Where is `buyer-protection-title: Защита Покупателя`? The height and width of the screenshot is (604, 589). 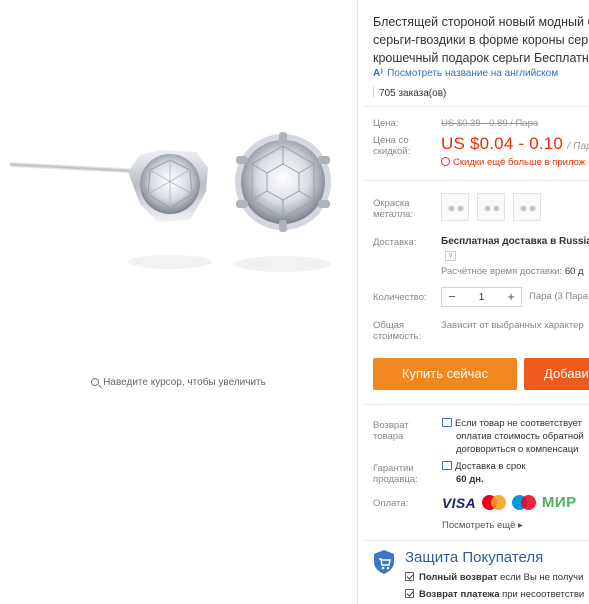
buyer-protection-title: Защита Покупателя is located at coordinates (474, 557).